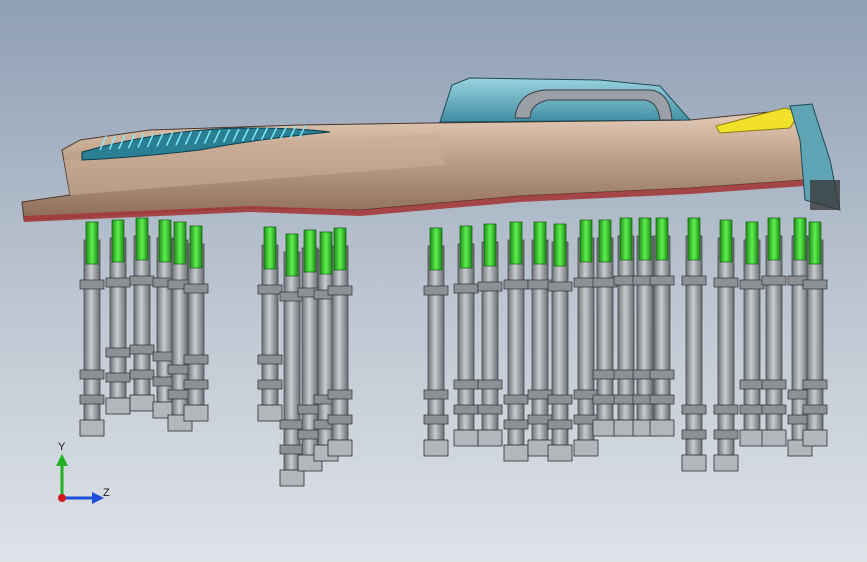  I want to click on x-axis-dot, so click(62, 498).